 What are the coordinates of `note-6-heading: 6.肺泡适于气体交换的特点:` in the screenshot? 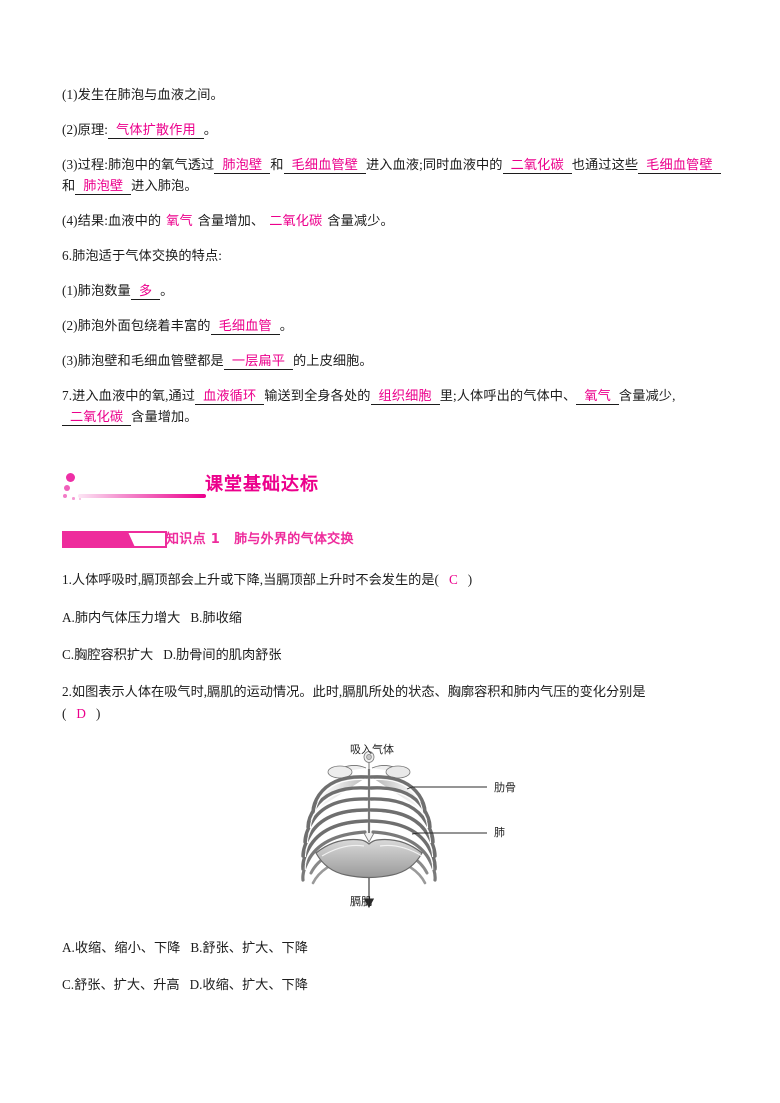 It's located at (392, 255).